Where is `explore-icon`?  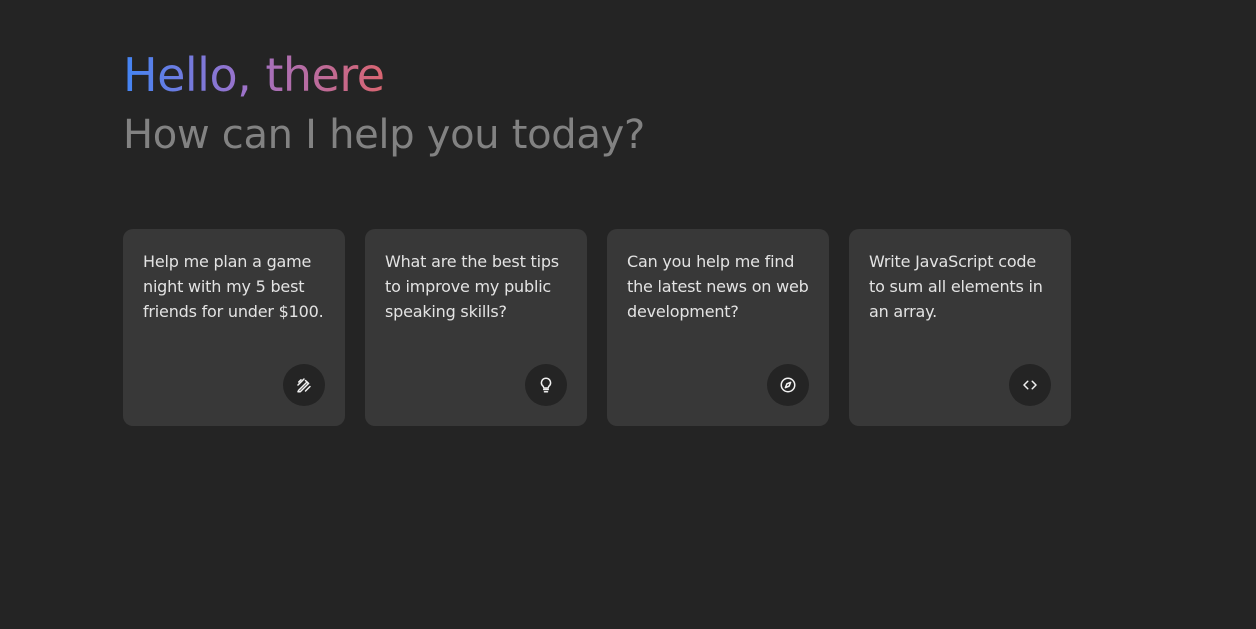 explore-icon is located at coordinates (788, 385).